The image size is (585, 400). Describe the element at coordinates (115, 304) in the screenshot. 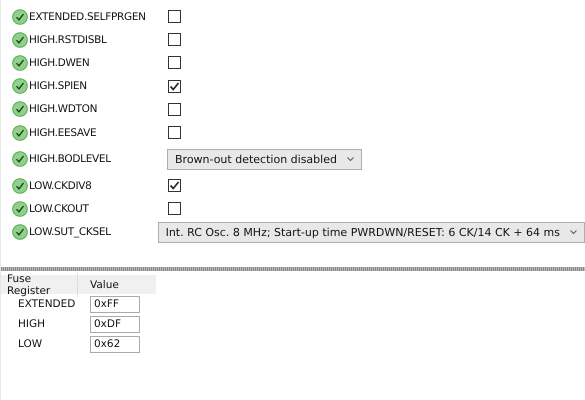

I see `value-field: 0xFF` at that location.